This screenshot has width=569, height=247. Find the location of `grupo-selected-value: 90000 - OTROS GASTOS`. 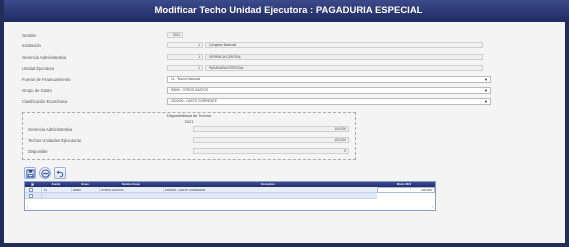

grupo-selected-value: 90000 - OTROS GASTOS is located at coordinates (190, 90).